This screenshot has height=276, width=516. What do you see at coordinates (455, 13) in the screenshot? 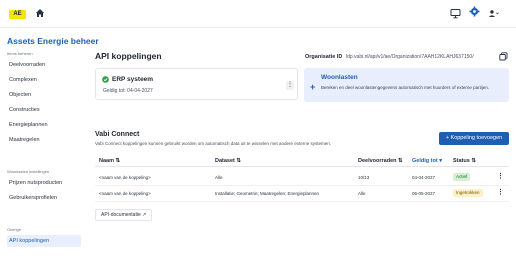
I see `monitor-icon` at bounding box center [455, 13].